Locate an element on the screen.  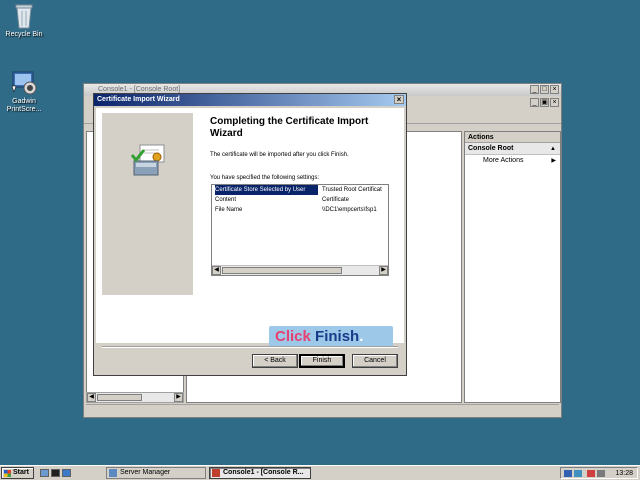
submenu-arrow-icon: ▶ is located at coordinates (553, 161).